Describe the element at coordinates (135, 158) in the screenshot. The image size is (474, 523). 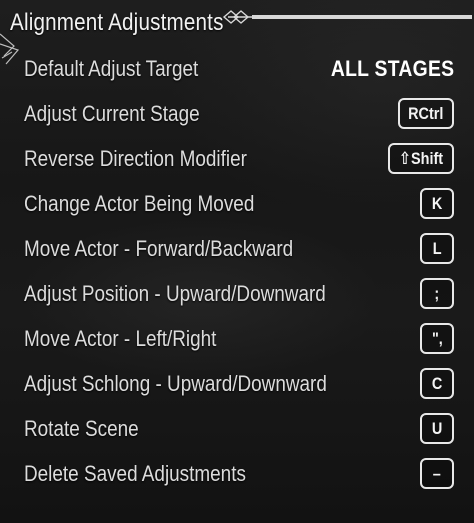
I see `setting-label: Reverse Direction Modifier` at that location.